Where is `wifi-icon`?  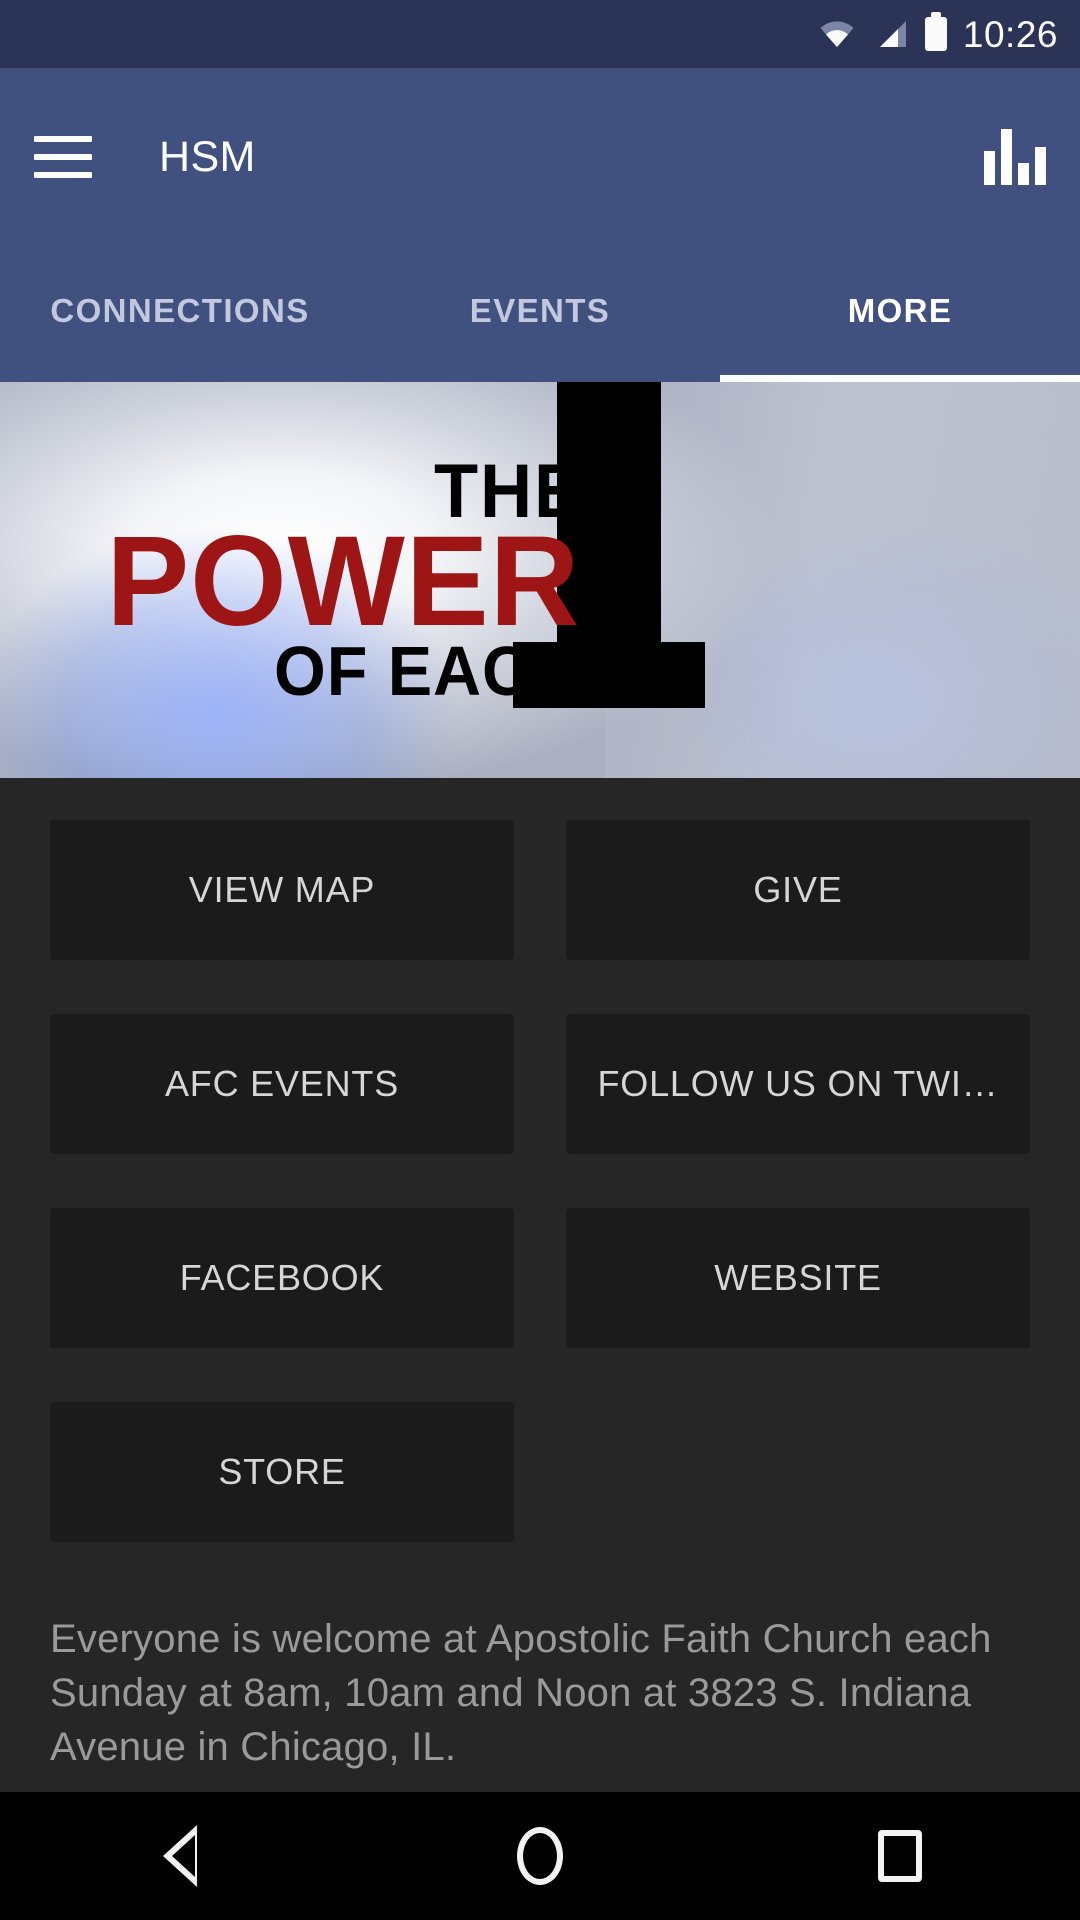 wifi-icon is located at coordinates (837, 34).